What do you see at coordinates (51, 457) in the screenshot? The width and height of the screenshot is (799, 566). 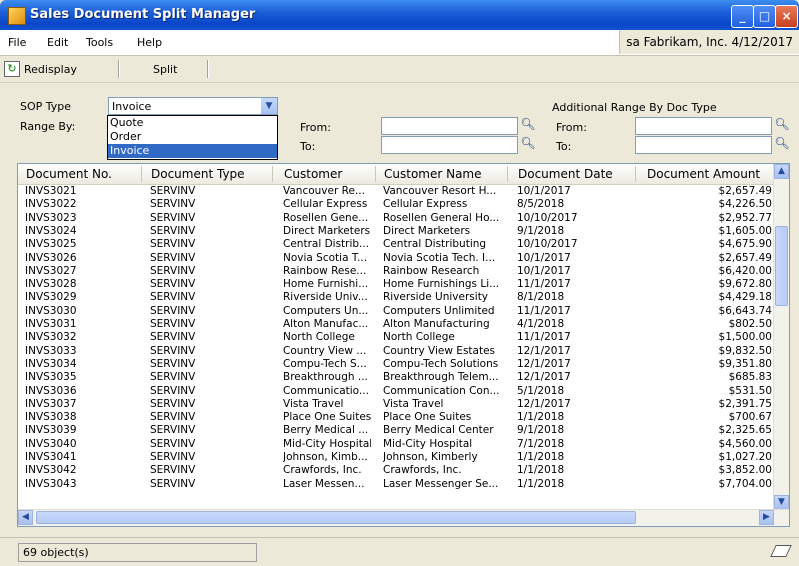 I see `cell-document-no: INVS3041` at bounding box center [51, 457].